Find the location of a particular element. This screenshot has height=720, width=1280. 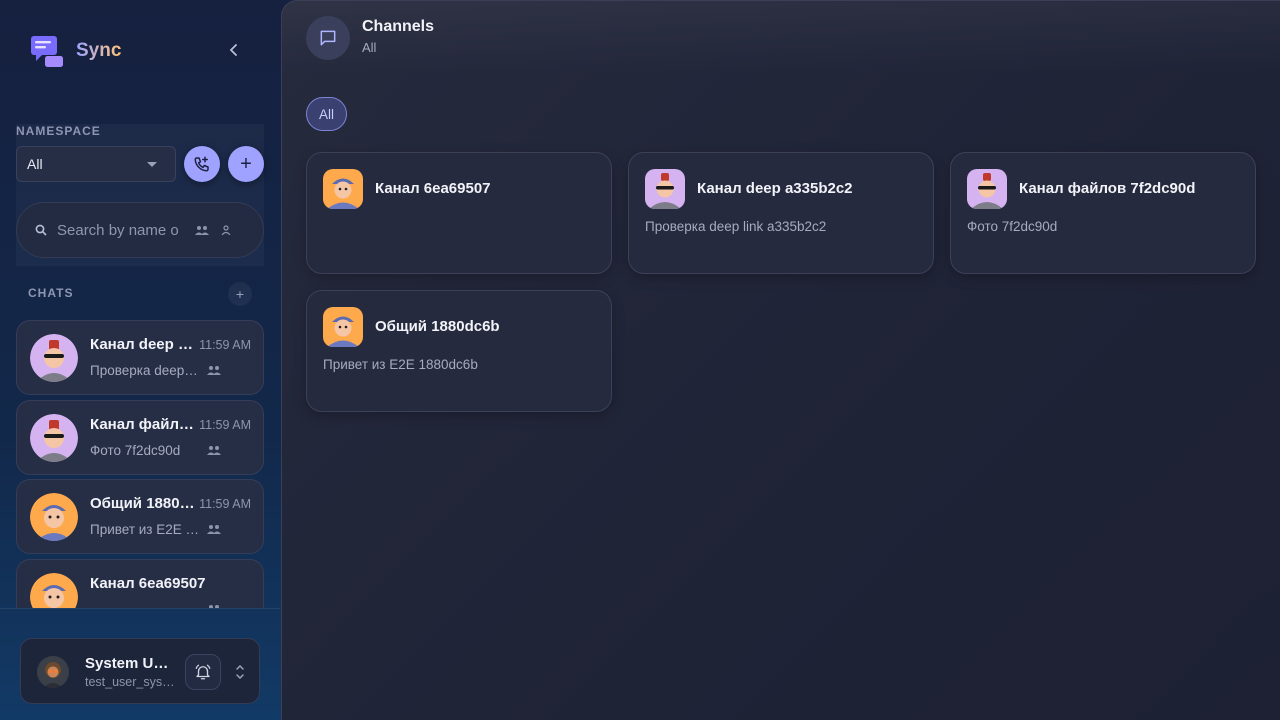

chat-title: Канал deep a335b2c2 is located at coordinates (143, 344).